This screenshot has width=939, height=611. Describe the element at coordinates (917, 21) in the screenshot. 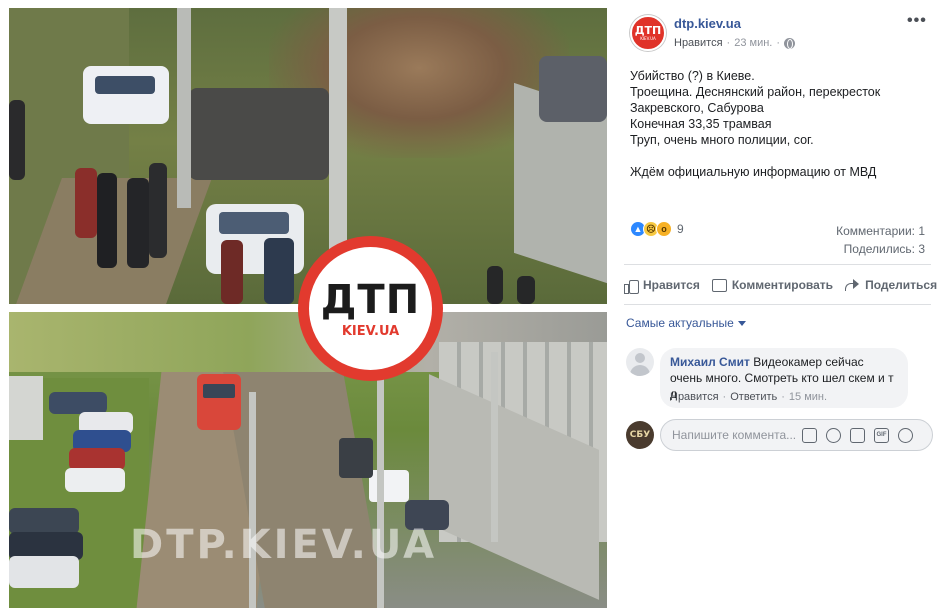

I see `more-options-icon: •••` at that location.